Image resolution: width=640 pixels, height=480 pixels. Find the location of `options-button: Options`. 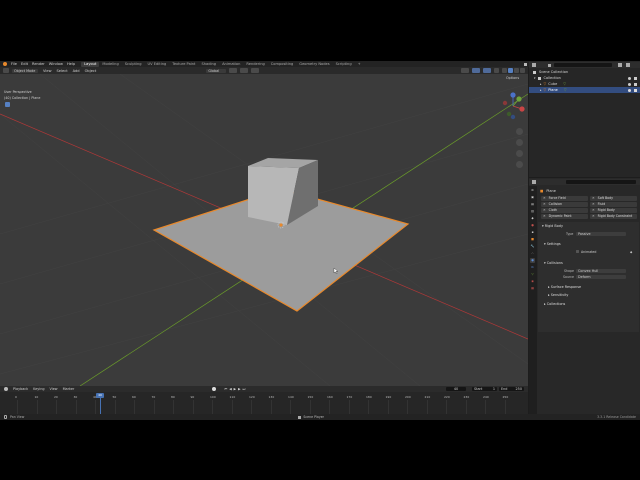

options-button: Options is located at coordinates (512, 78).